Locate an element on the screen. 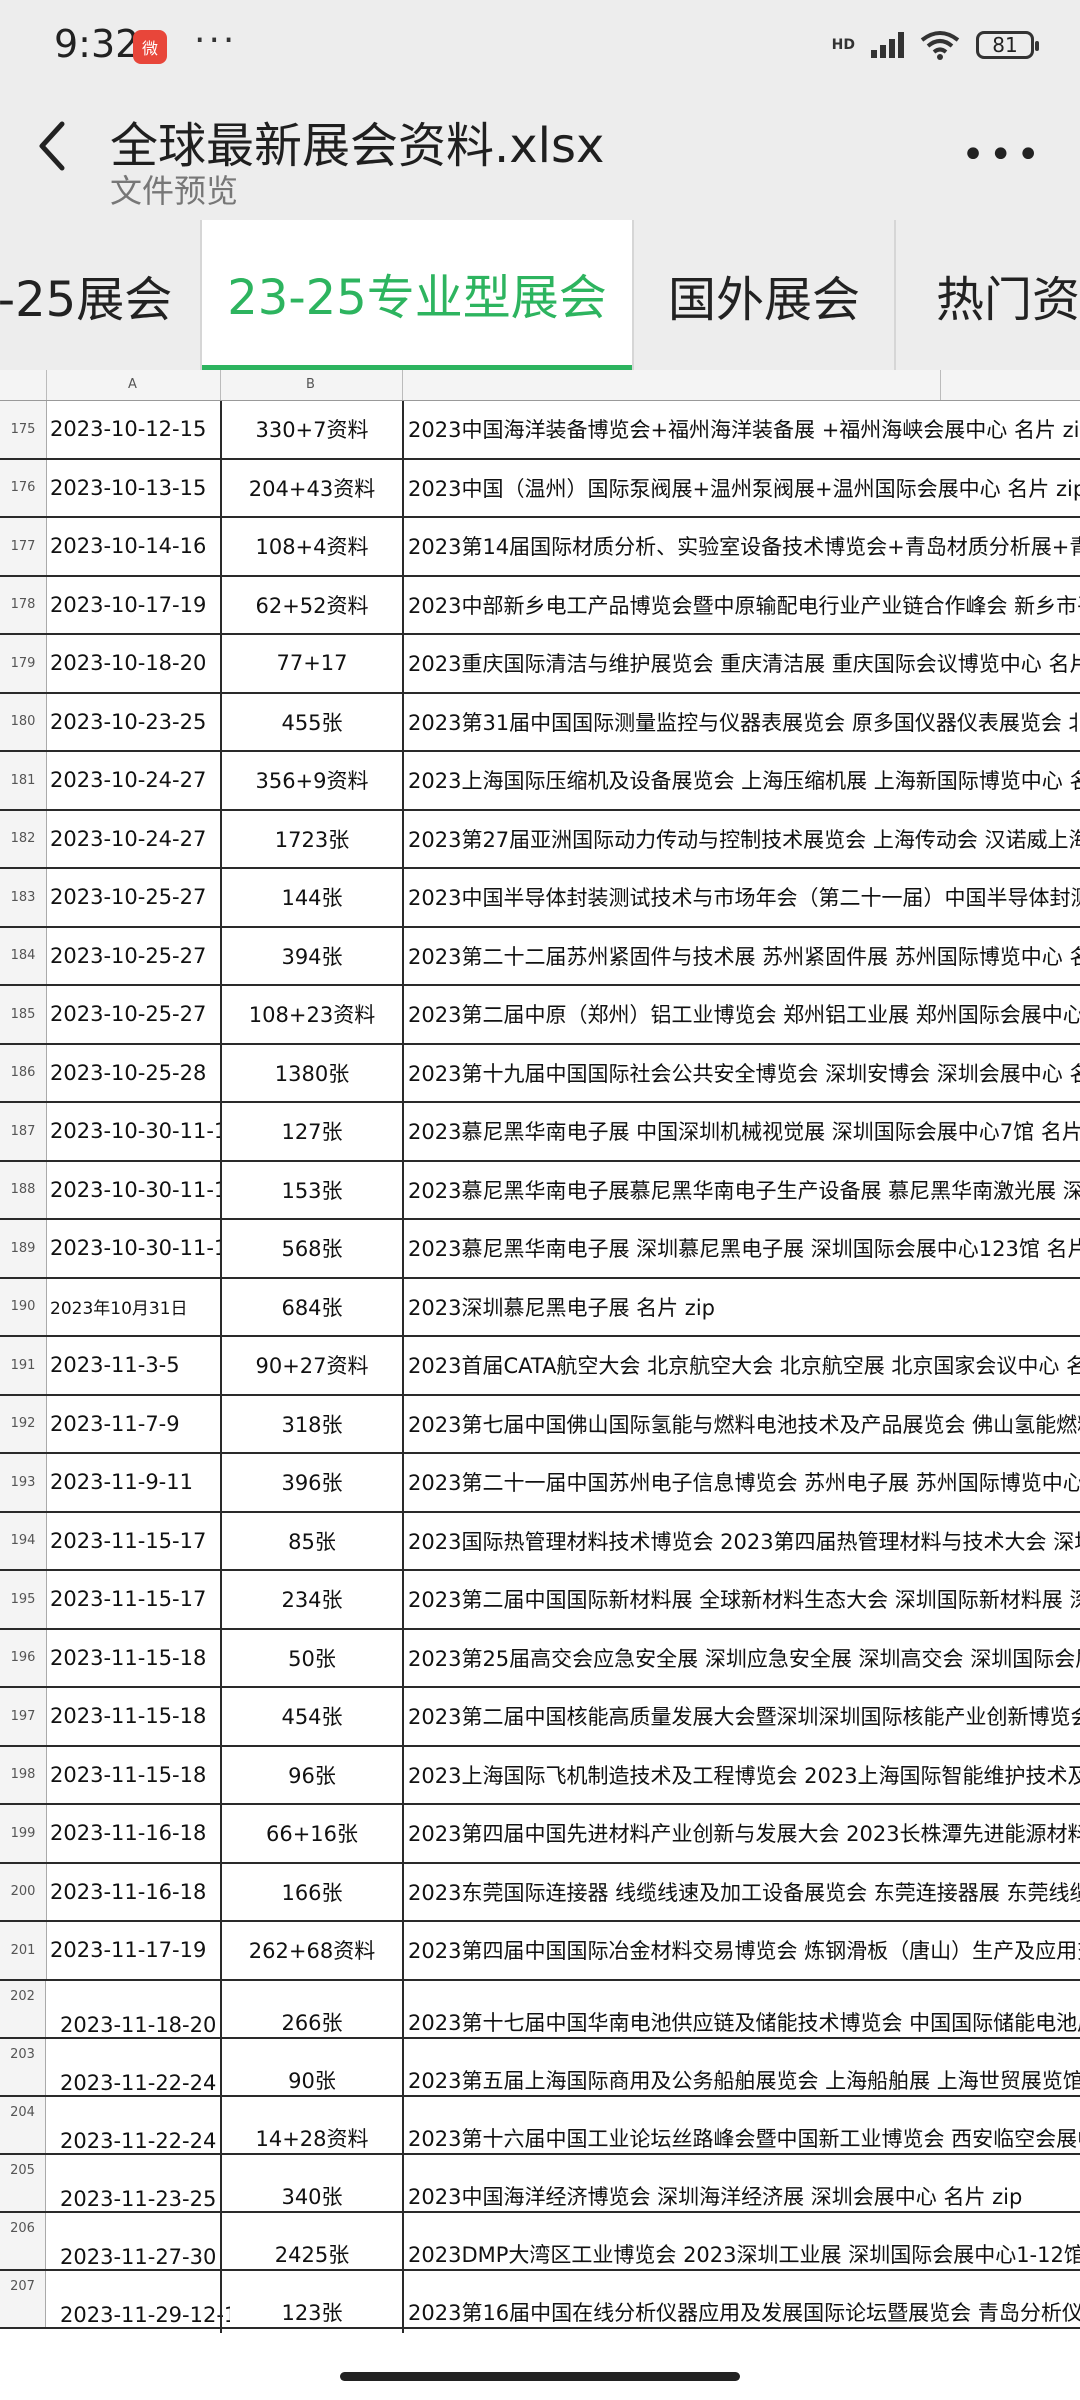 Image resolution: width=1080 pixels, height=2400 pixels. row-number: 183 is located at coordinates (23, 897).